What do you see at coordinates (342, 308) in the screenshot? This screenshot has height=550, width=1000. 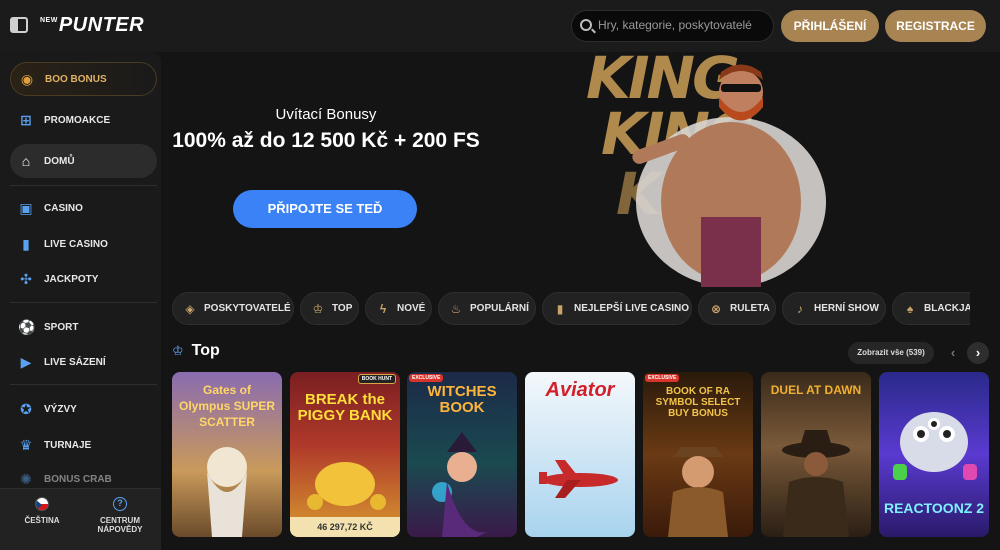 I see `chip-label: TOP` at bounding box center [342, 308].